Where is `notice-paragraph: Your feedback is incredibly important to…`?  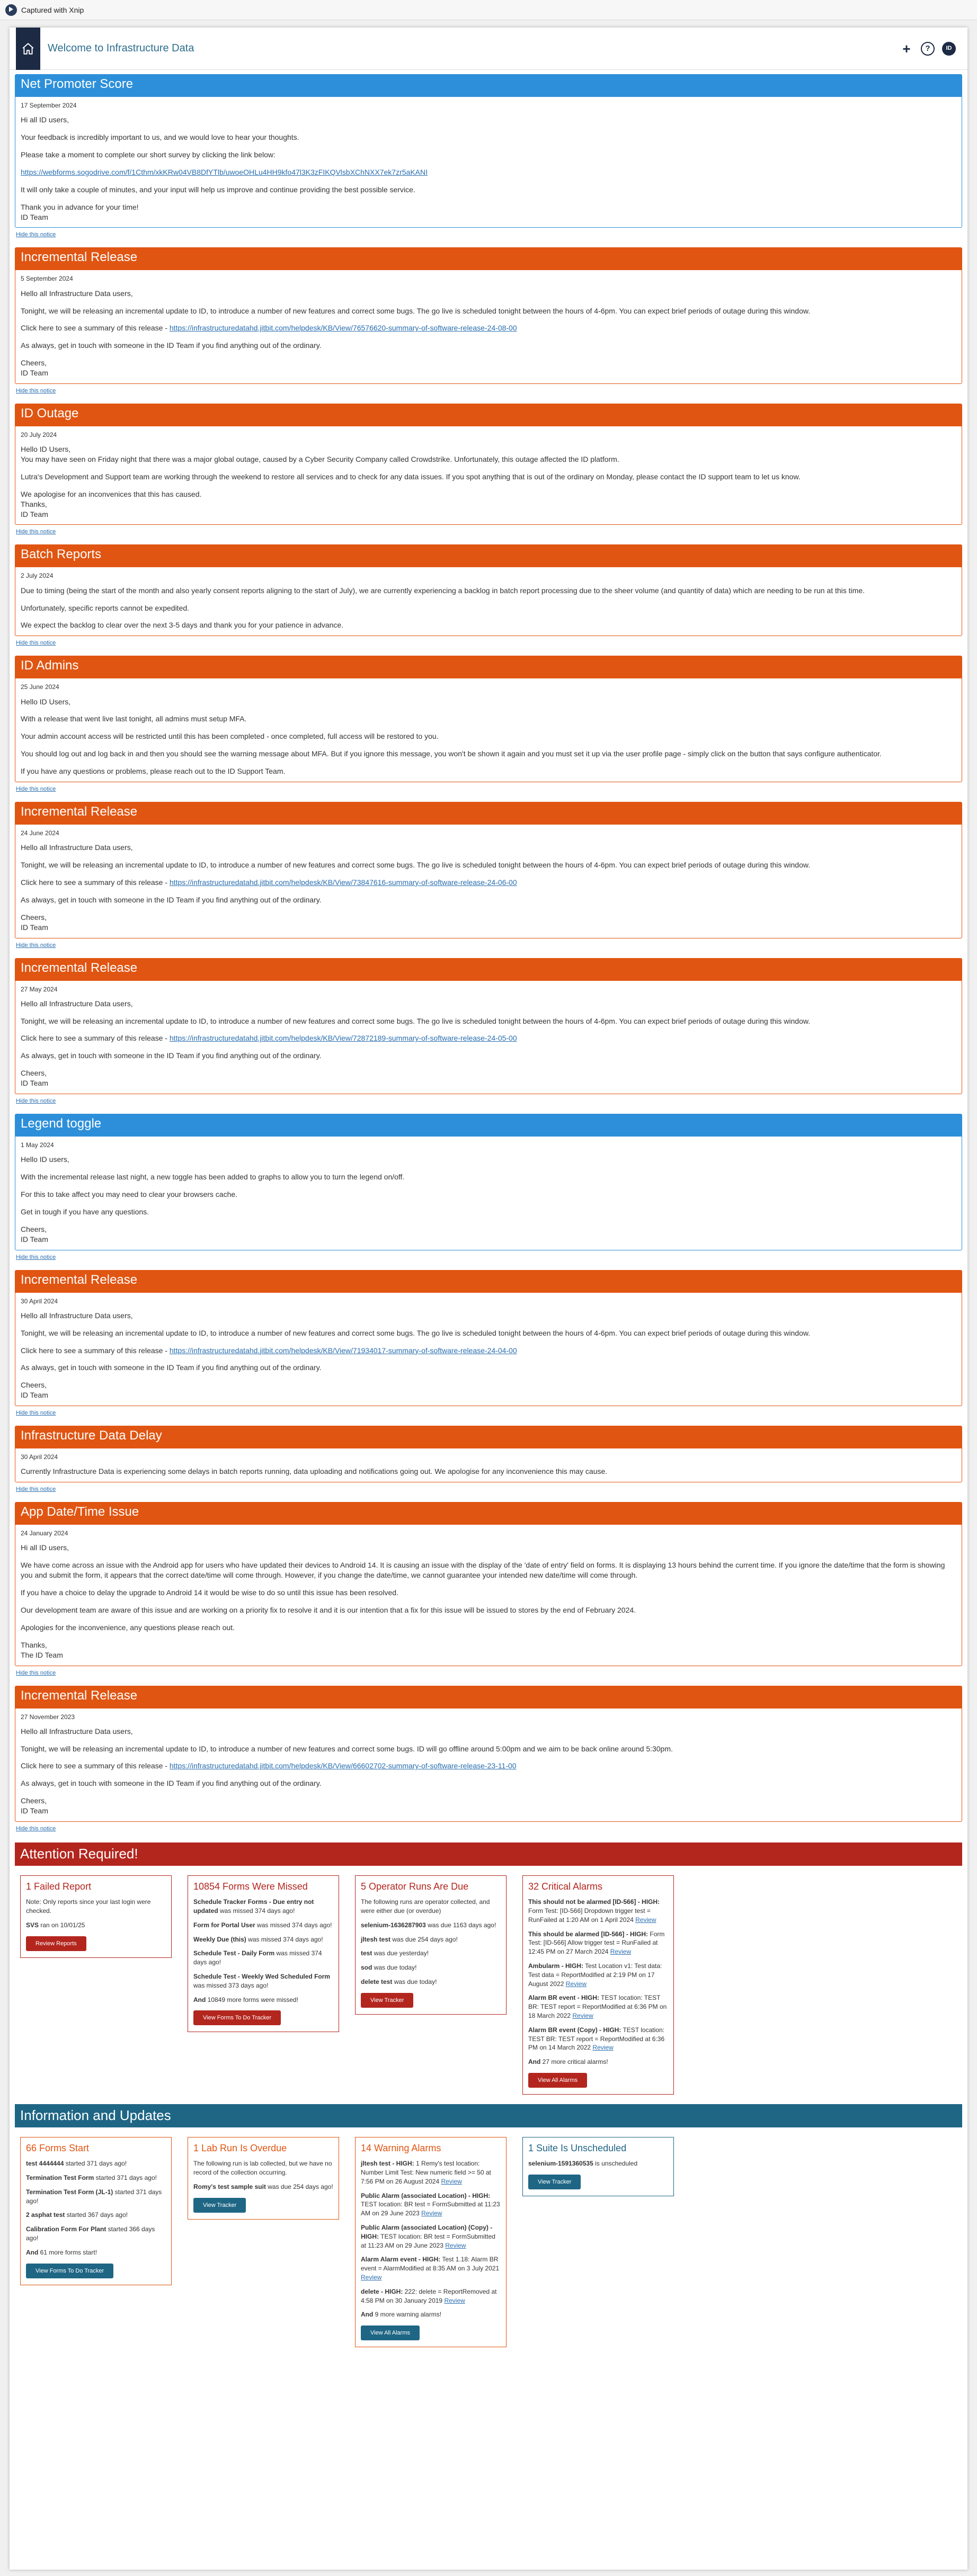
notice-paragraph: Your feedback is incredibly important to… is located at coordinates (160, 137).